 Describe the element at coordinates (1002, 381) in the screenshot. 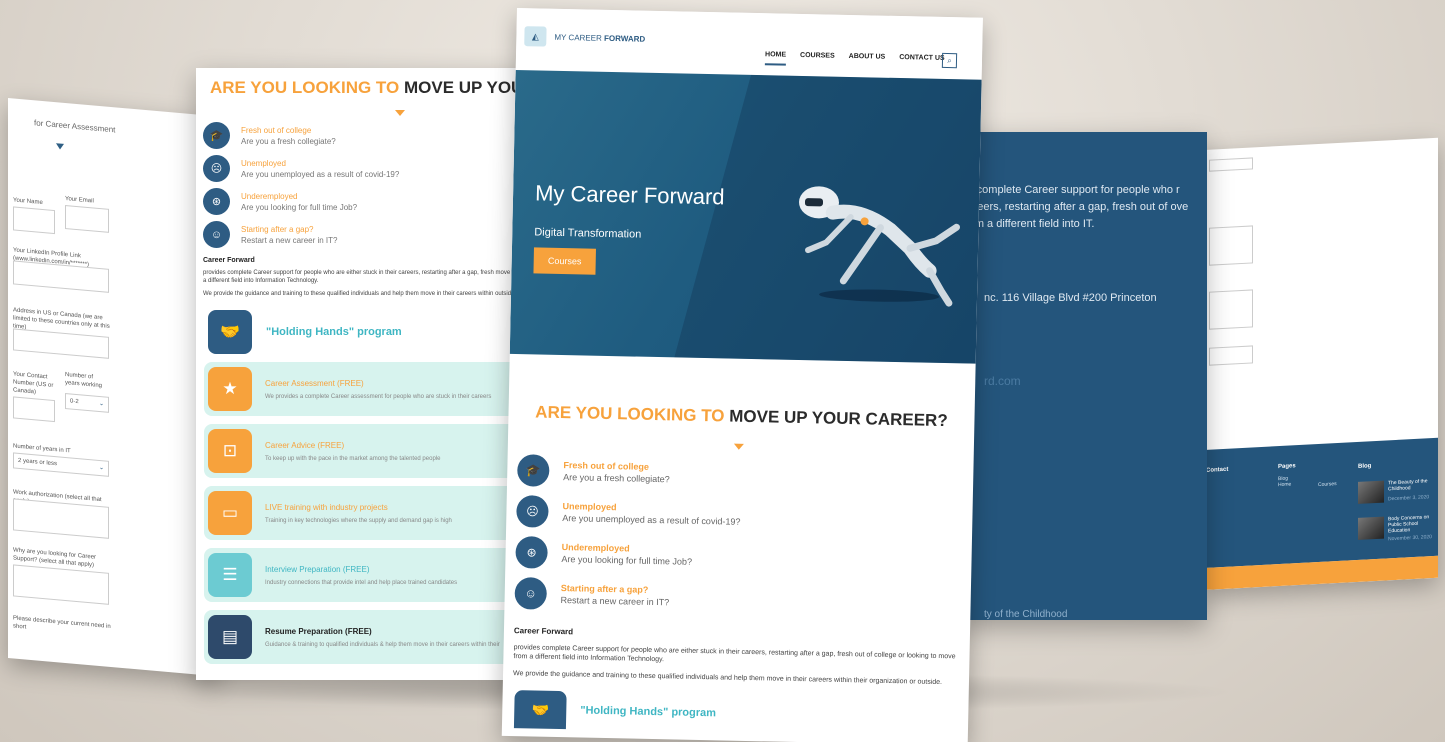

I see `email-link: rd.com` at that location.